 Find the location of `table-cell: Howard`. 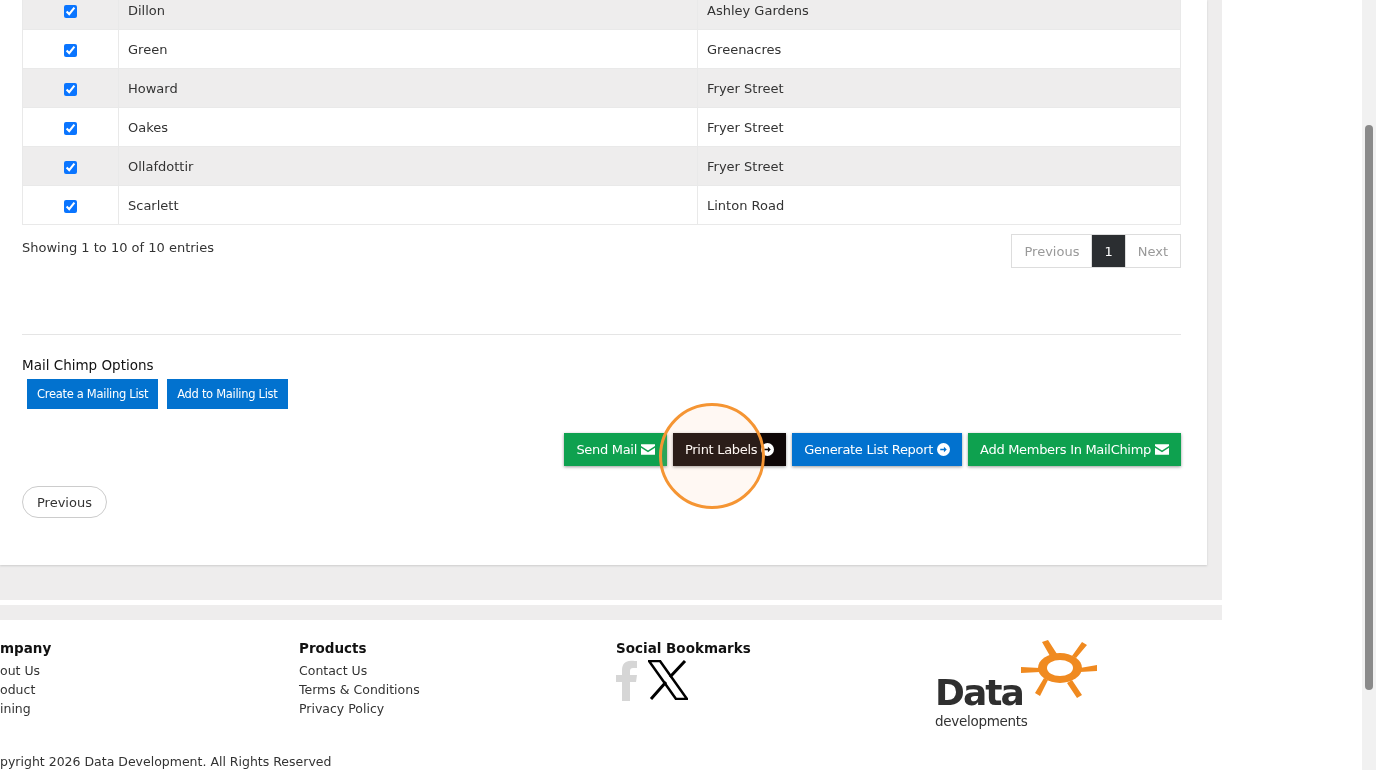

table-cell: Howard is located at coordinates (408, 88).